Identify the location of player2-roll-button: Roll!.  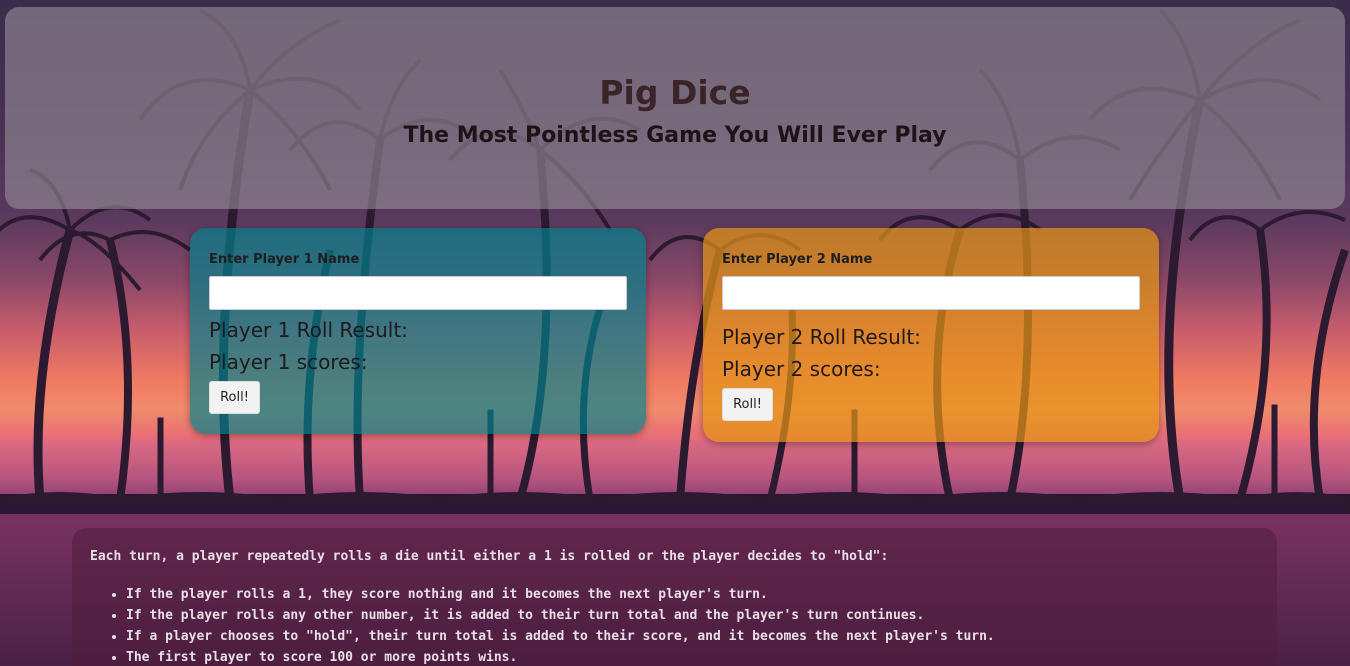
(747, 404).